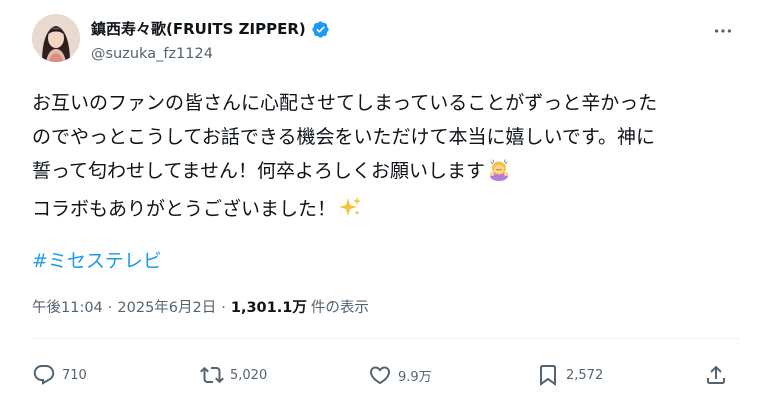 This screenshot has height=404, width=767. Describe the element at coordinates (268, 308) in the screenshot. I see `views-count: 1,301.1万` at that location.